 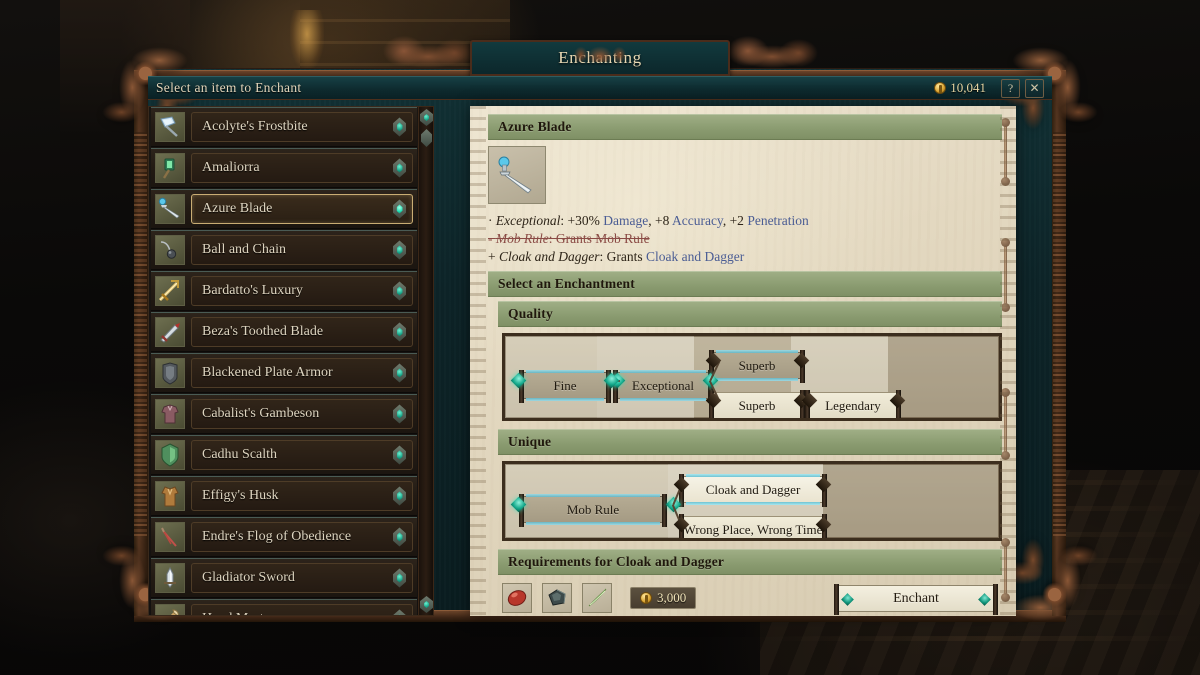 I want to click on item-row: Gladiator Sword, so click(x=284, y=578).